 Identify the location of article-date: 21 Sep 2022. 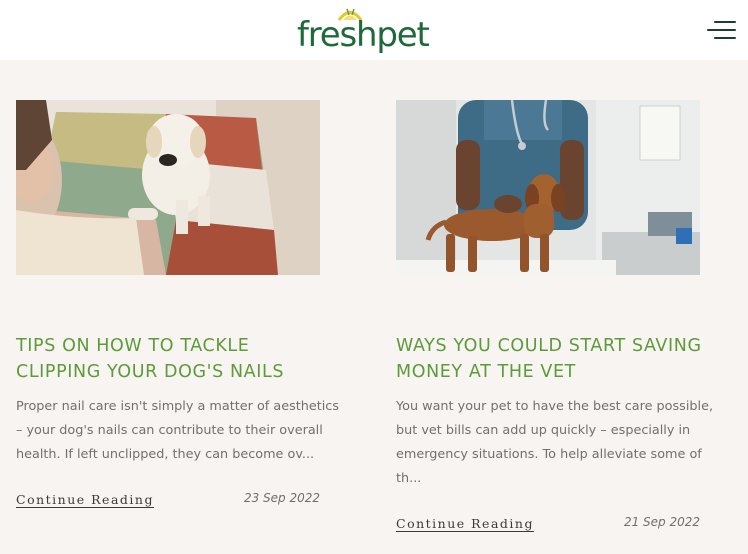
(661, 522).